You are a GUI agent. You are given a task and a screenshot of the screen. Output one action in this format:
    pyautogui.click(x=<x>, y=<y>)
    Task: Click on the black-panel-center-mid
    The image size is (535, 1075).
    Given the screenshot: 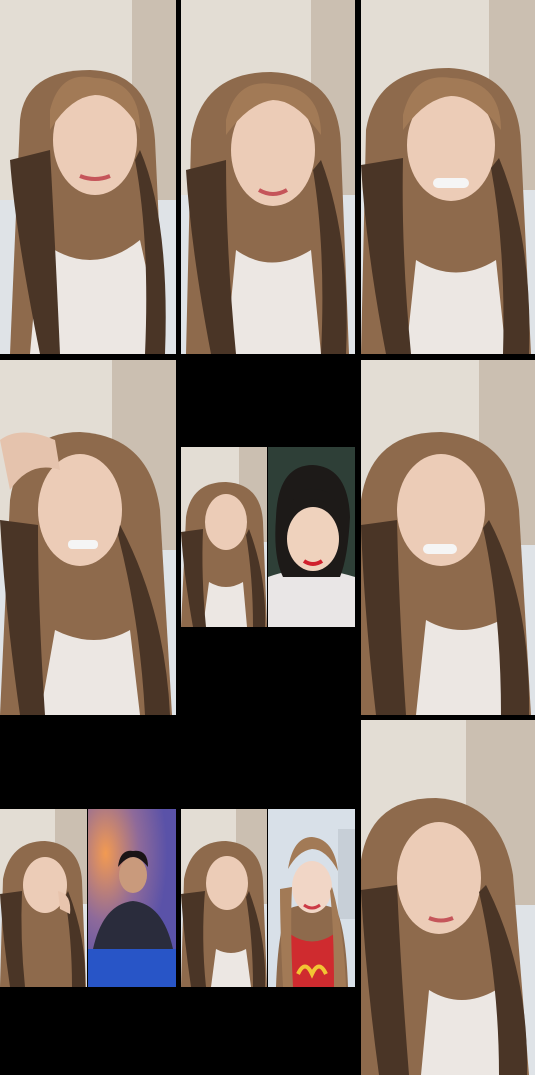 What is the action you would take?
    pyautogui.click(x=268, y=762)
    